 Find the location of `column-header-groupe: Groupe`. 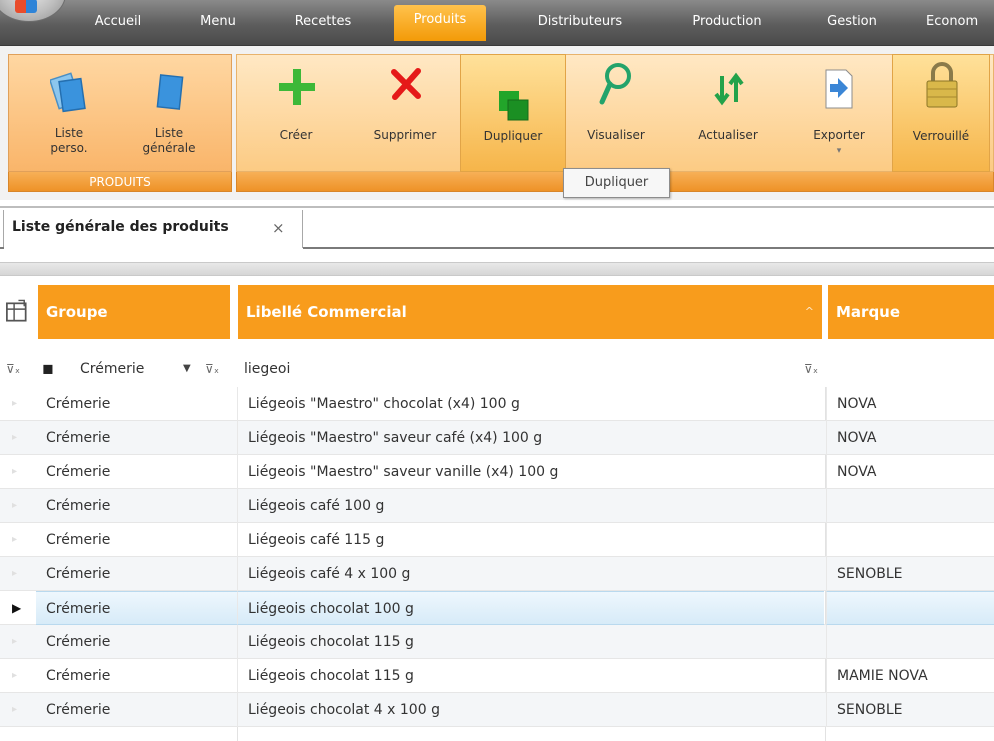

column-header-groupe: Groupe is located at coordinates (134, 312).